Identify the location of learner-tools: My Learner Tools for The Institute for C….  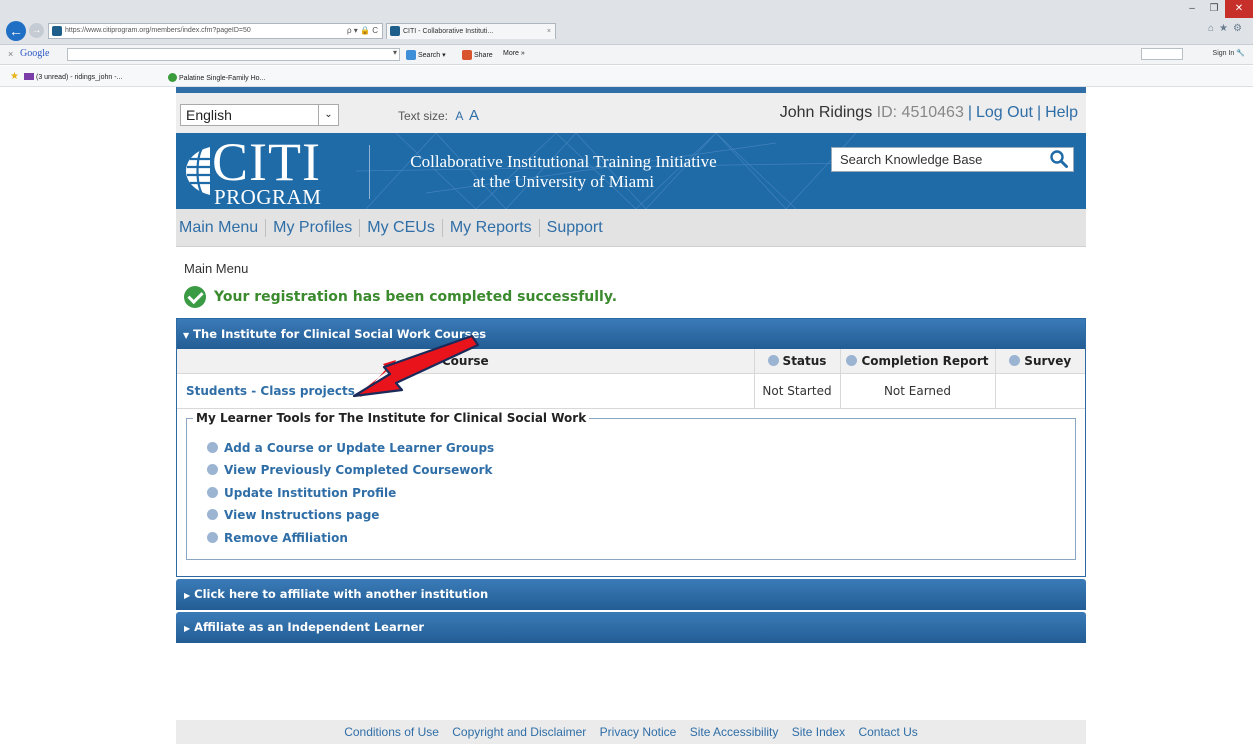
(631, 485).